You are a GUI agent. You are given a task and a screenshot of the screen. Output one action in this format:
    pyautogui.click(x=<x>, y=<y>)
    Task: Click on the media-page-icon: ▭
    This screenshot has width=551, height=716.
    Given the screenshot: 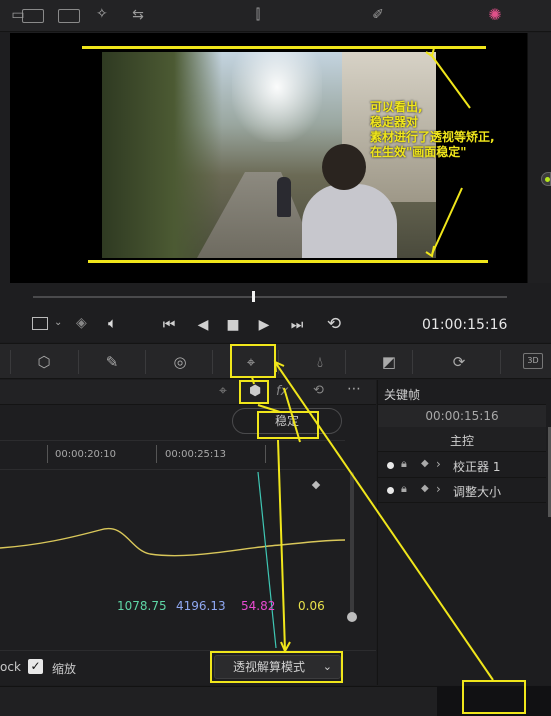 What is the action you would take?
    pyautogui.click(x=18, y=15)
    